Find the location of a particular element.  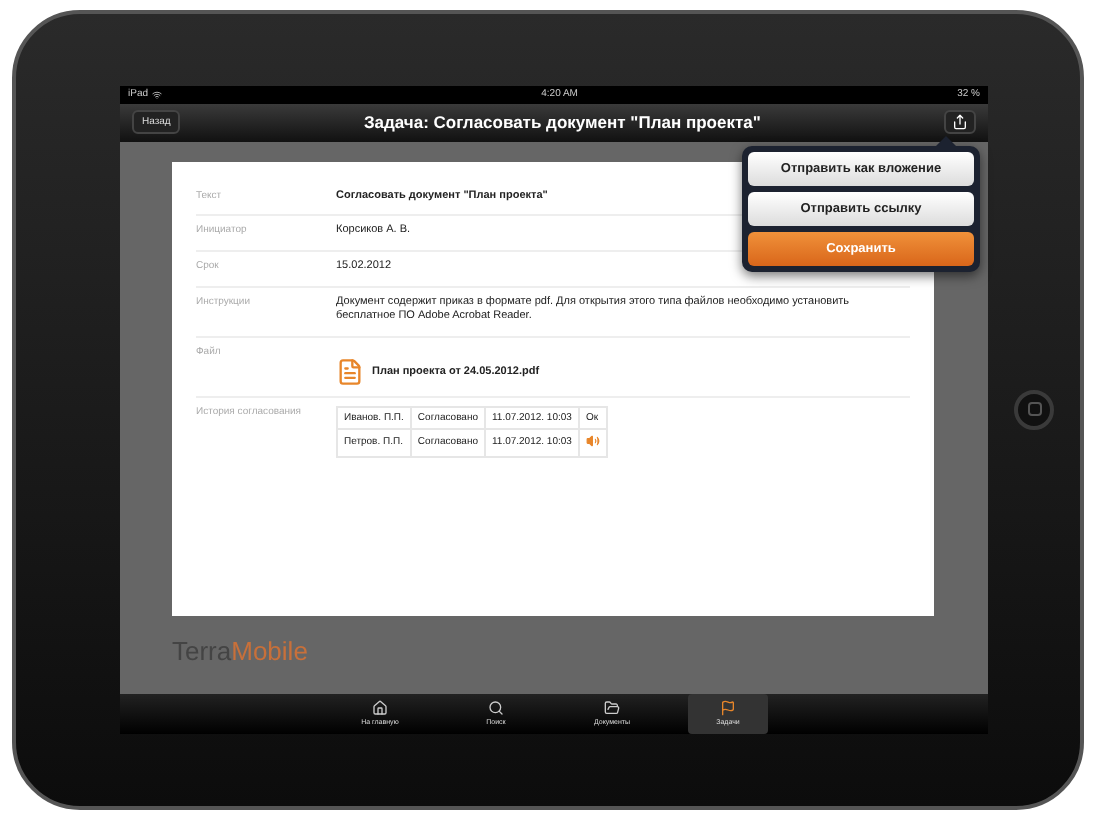

speaker-icon is located at coordinates (592, 440).